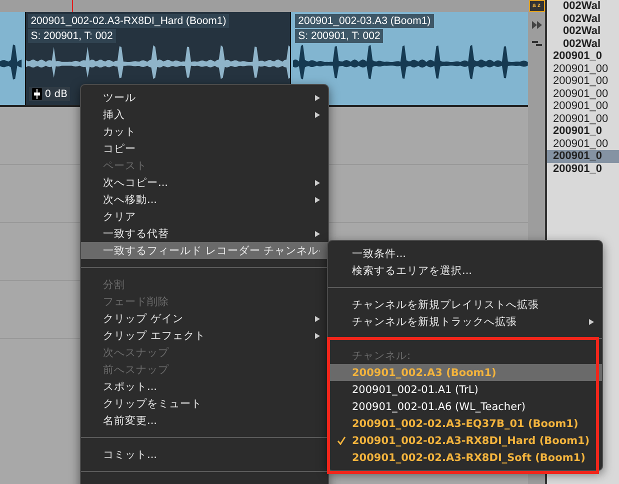 The width and height of the screenshot is (619, 484). I want to click on clip-name: 200901_002-02.A3-RX8DI_Hard (Boom1), so click(129, 21).